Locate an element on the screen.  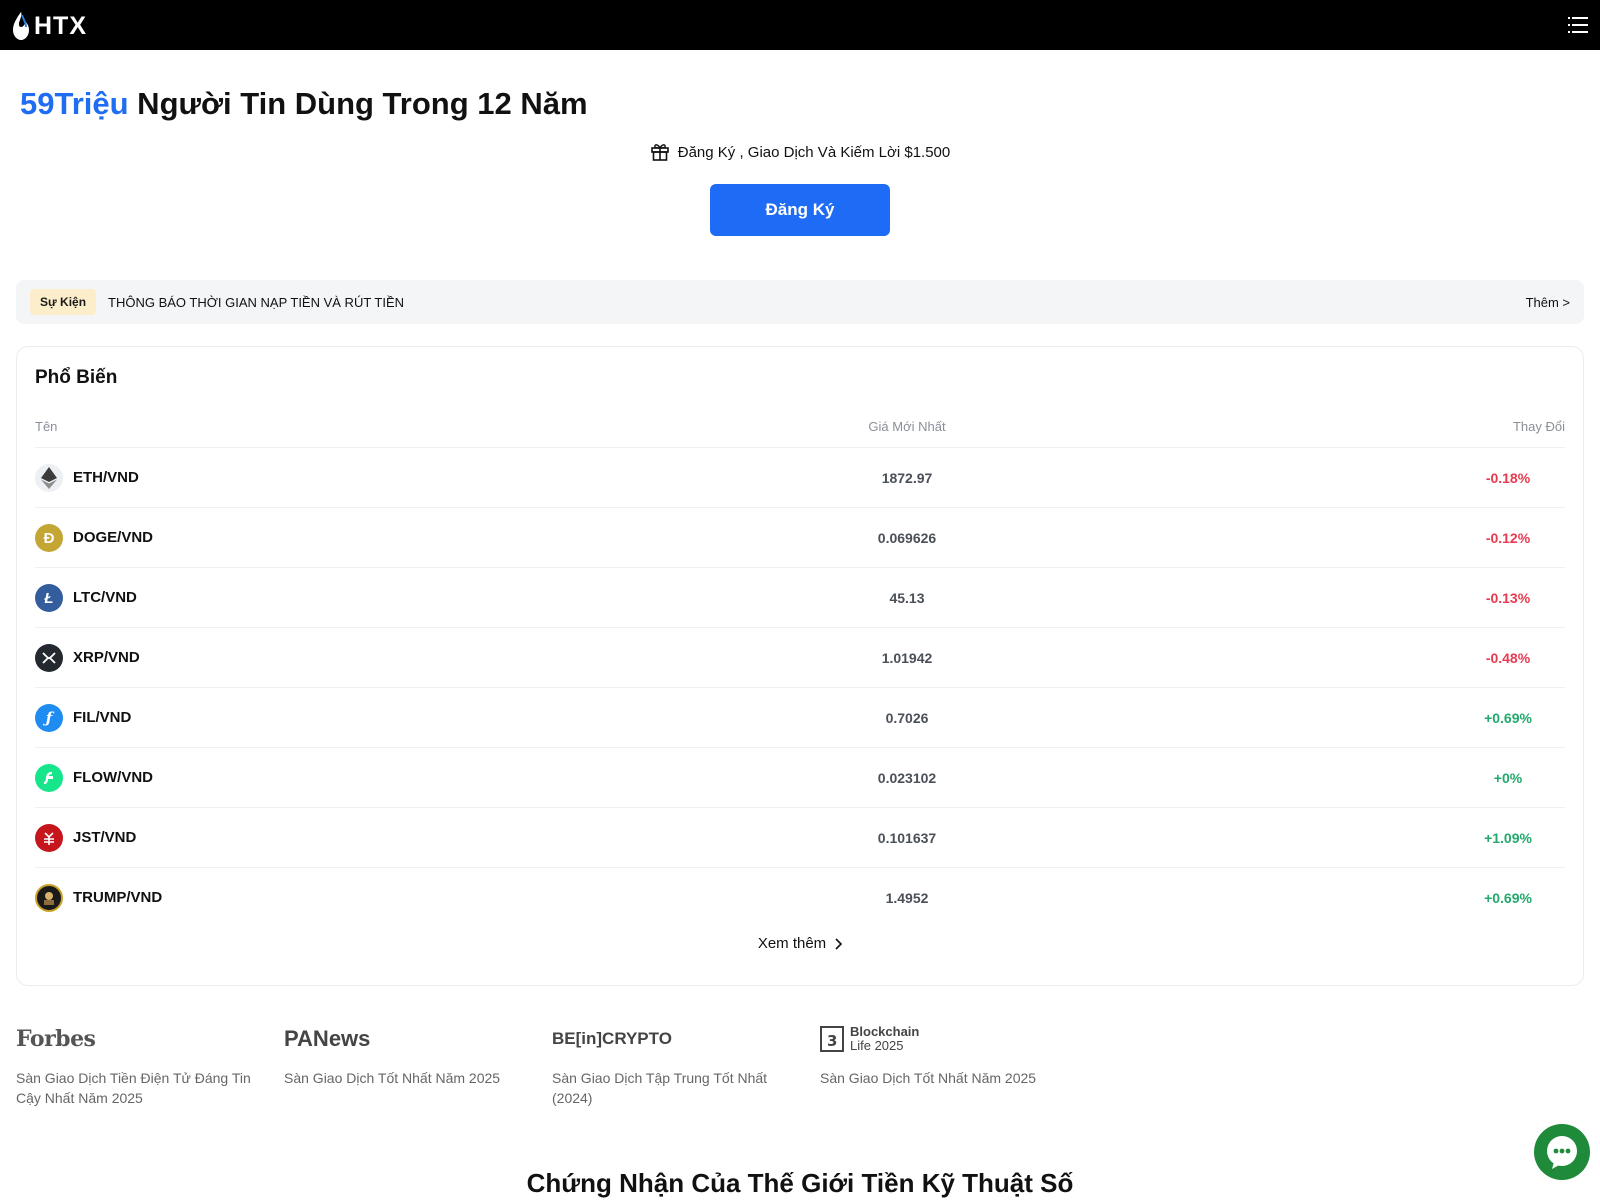
table-row: ƒ FIL/VND 0.7026 +0.69% is located at coordinates (800, 717).